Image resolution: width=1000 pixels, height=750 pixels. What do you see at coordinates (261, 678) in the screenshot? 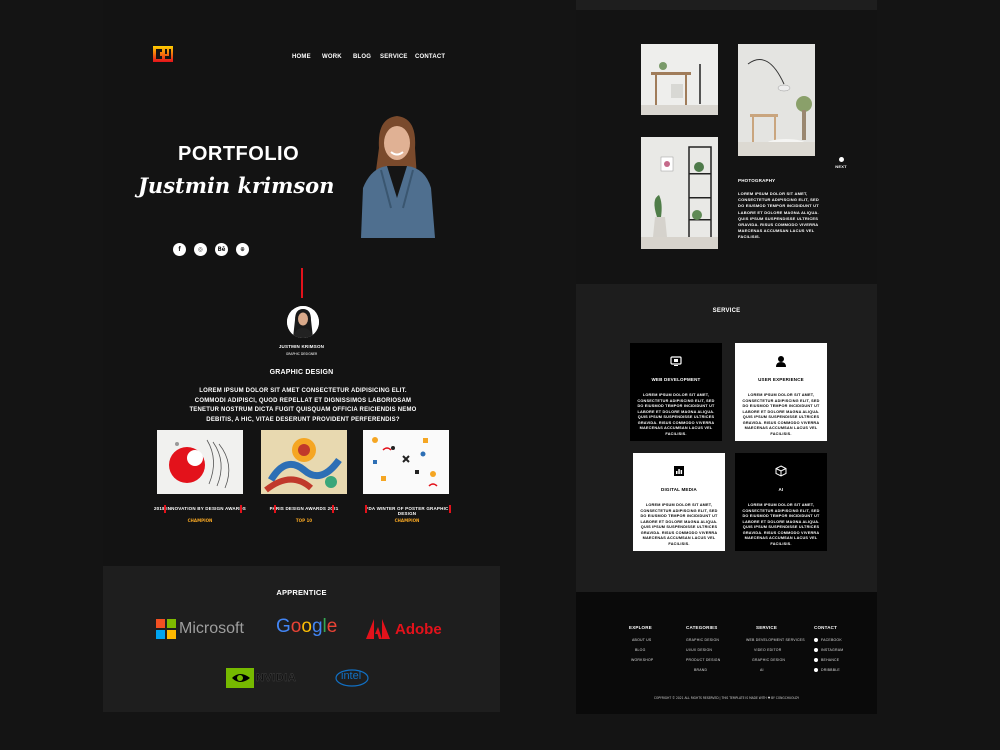
I see `nvidia-logo: NVIDIA` at bounding box center [261, 678].